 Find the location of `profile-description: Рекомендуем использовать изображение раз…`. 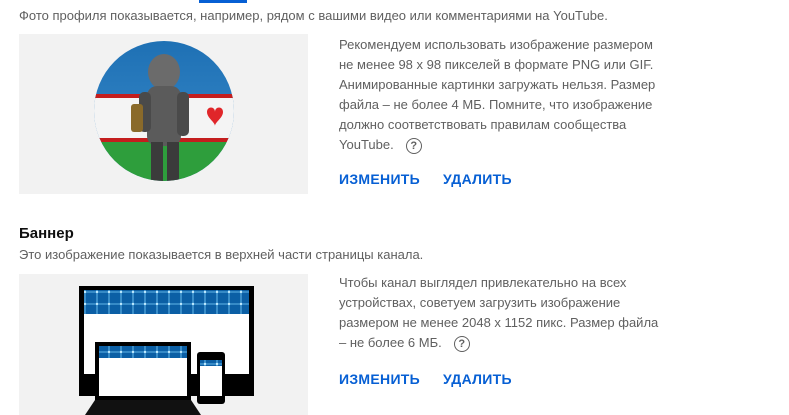

profile-description: Рекомендуем использовать изображение раз… is located at coordinates (504, 95).